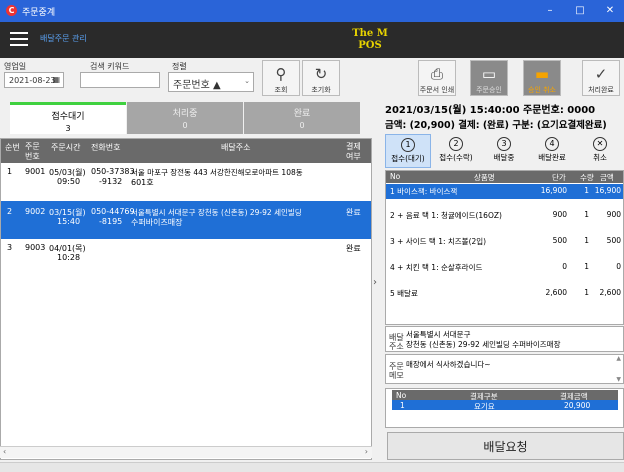 The image size is (624, 472). What do you see at coordinates (113, 211) in the screenshot?
I see `row-phone-1: 050-44769` at bounding box center [113, 211].